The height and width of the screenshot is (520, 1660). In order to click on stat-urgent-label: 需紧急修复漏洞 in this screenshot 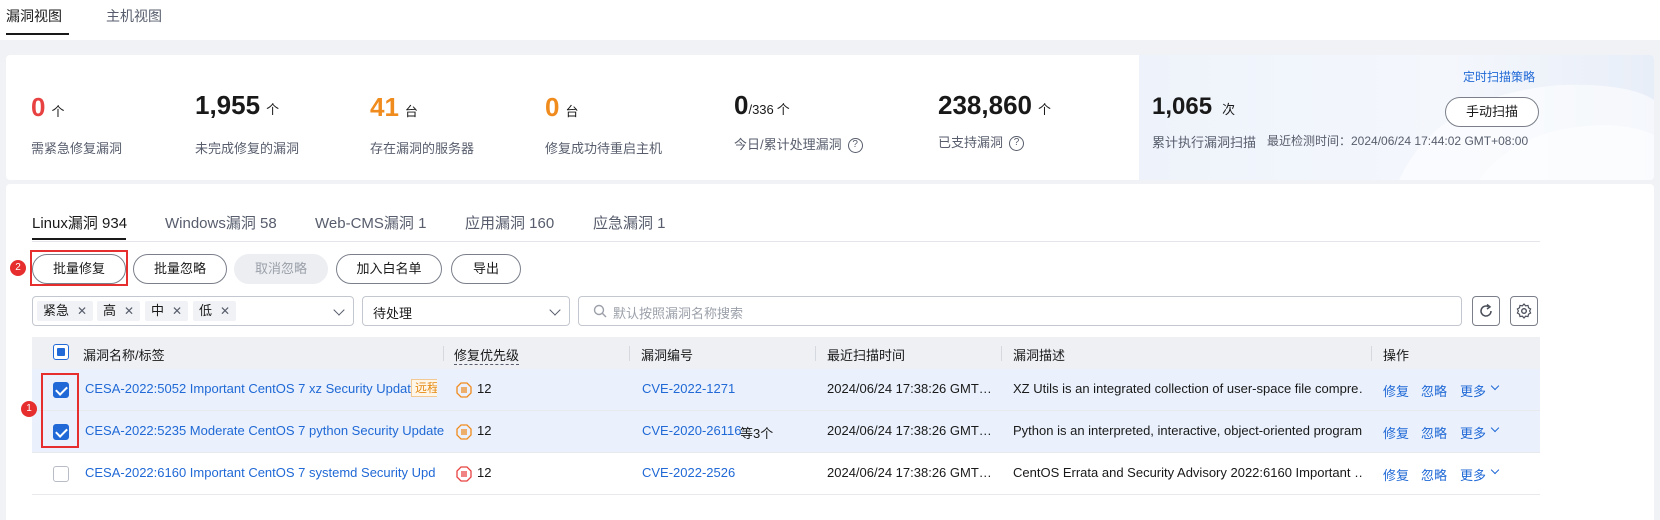, I will do `click(77, 148)`.